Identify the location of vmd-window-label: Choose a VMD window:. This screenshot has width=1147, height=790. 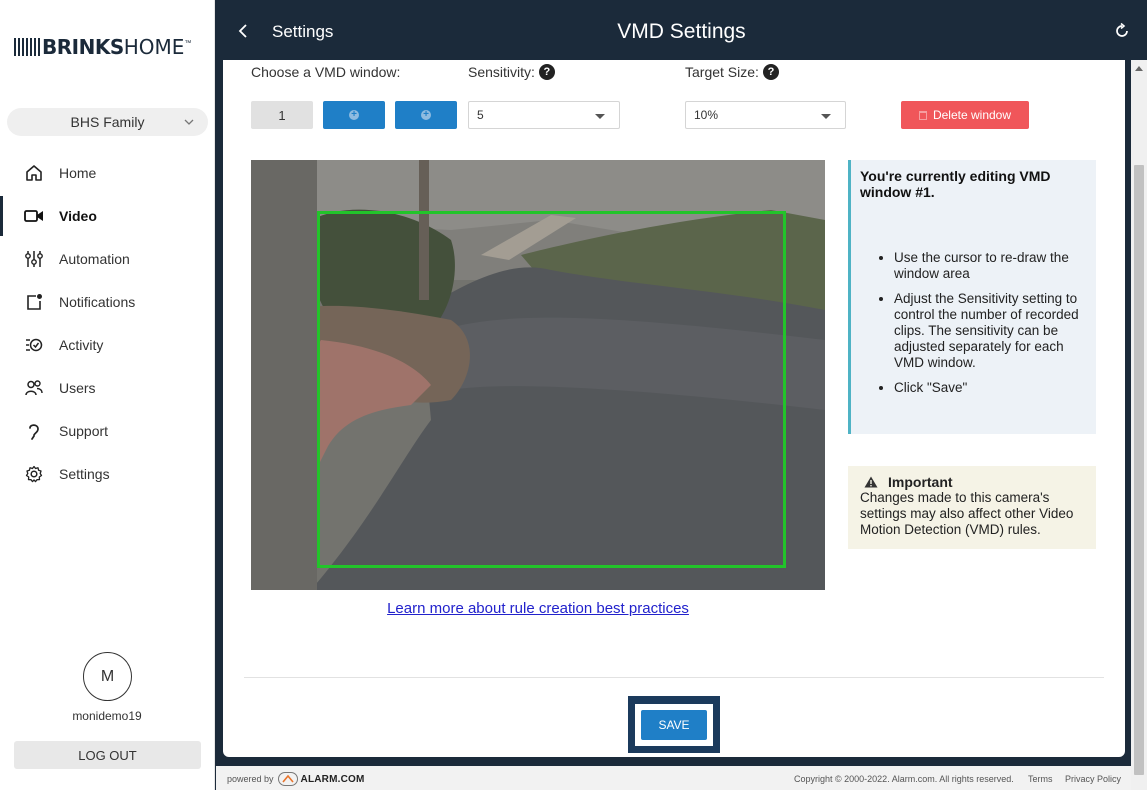
(326, 72).